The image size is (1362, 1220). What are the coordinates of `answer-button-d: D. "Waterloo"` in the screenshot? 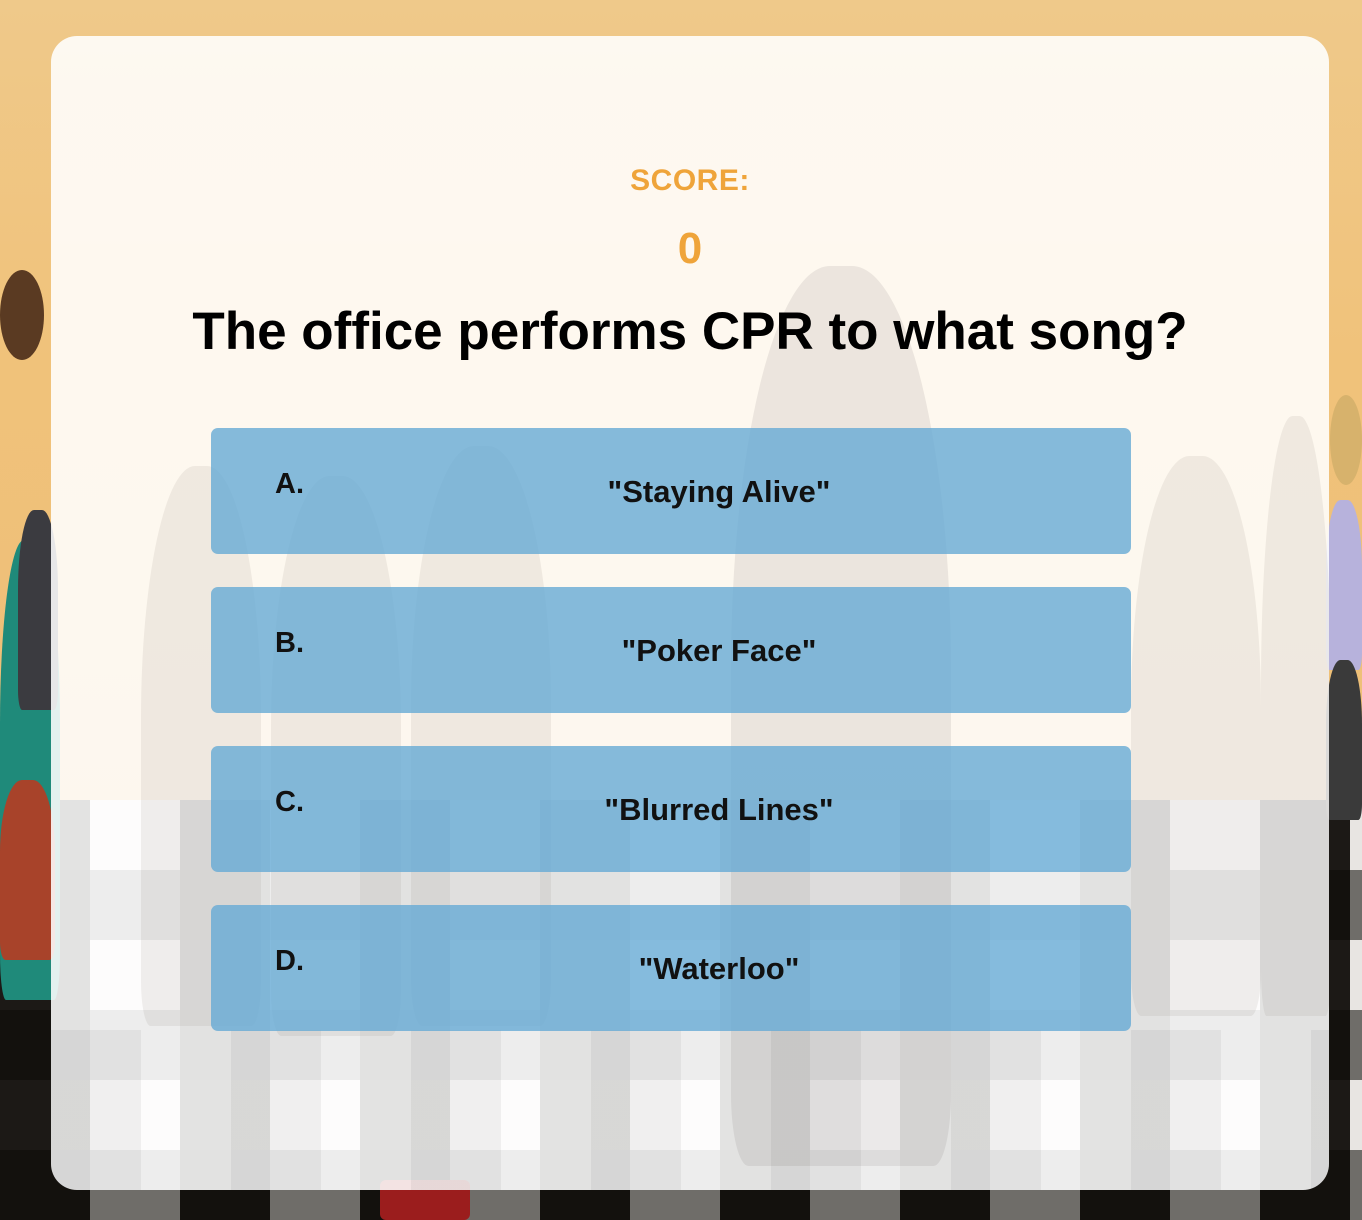 It's located at (671, 968).